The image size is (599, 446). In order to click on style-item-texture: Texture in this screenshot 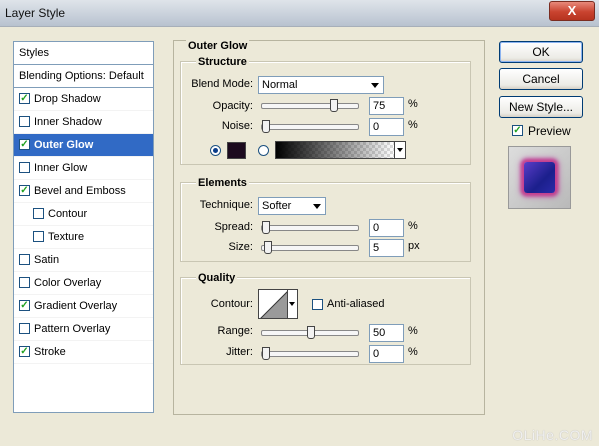, I will do `click(83, 237)`.